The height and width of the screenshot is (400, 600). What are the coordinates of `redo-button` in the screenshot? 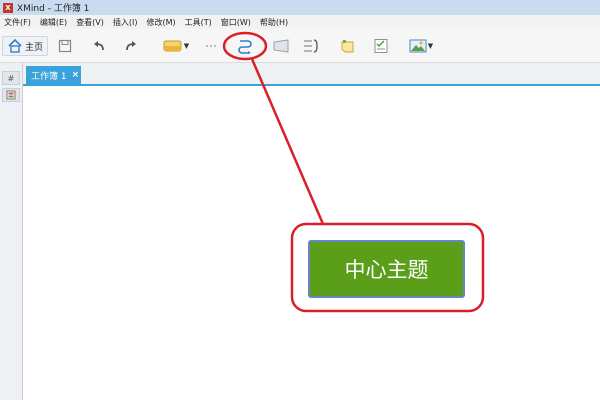 It's located at (131, 46).